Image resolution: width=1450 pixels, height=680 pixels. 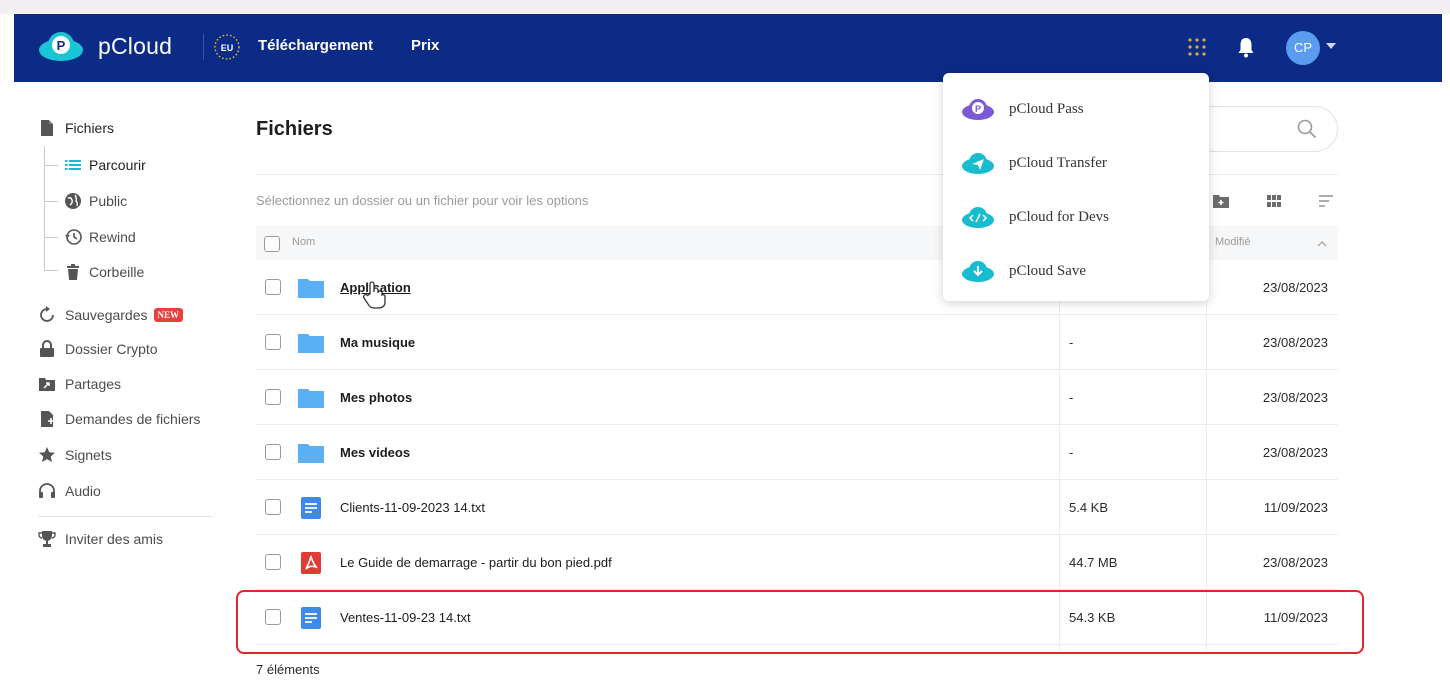 I want to click on select-all-checkbox, so click(x=272, y=244).